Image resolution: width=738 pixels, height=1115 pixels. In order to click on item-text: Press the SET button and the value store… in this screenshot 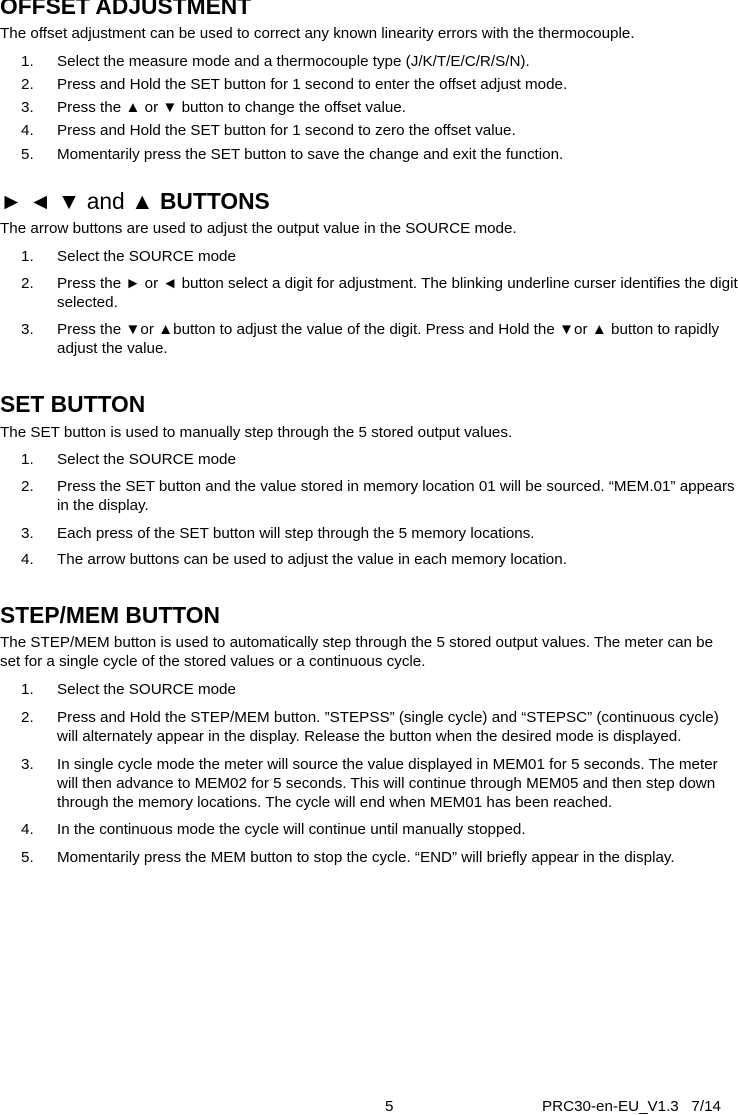, I will do `click(396, 496)`.